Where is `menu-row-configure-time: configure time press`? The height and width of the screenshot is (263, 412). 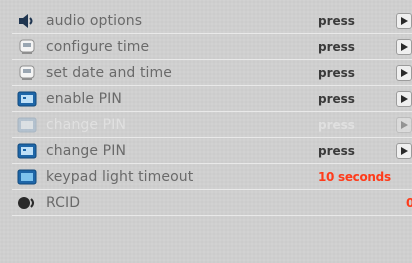 menu-row-configure-time: configure time press is located at coordinates (212, 47).